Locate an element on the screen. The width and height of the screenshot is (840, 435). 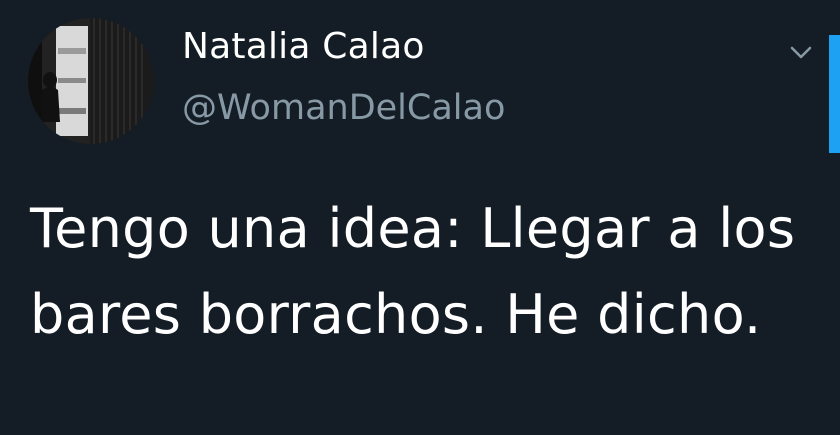
avatar-image is located at coordinates (91, 81).